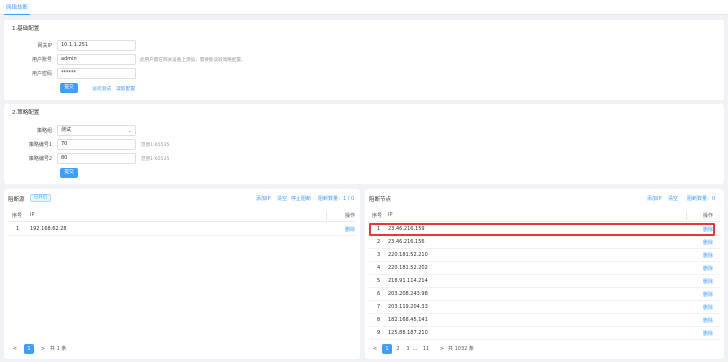 This screenshot has width=728, height=362. What do you see at coordinates (44, 131) in the screenshot?
I see `policy-group-label: 策略组` at bounding box center [44, 131].